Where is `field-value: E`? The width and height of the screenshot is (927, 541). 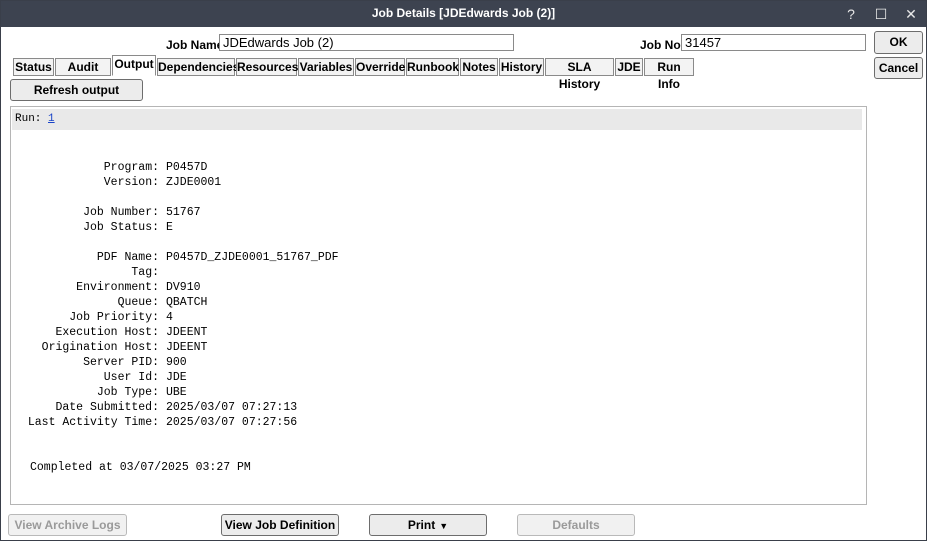 field-value: E is located at coordinates (169, 227).